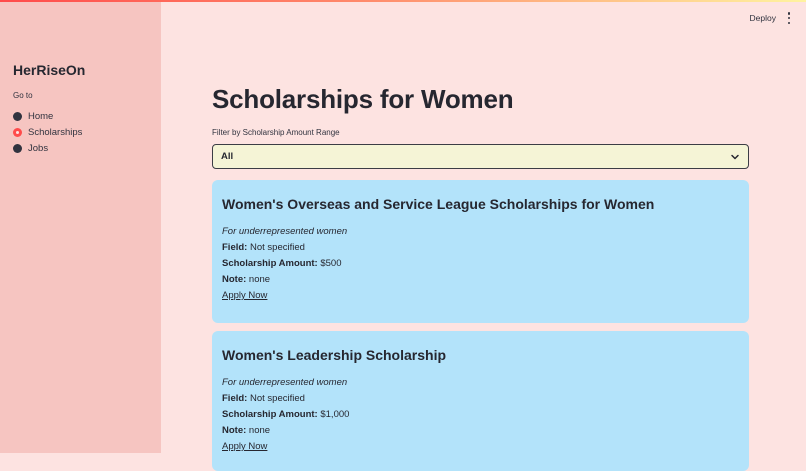 The height and width of the screenshot is (471, 806). I want to click on app-title: HerRiseOn, so click(49, 70).